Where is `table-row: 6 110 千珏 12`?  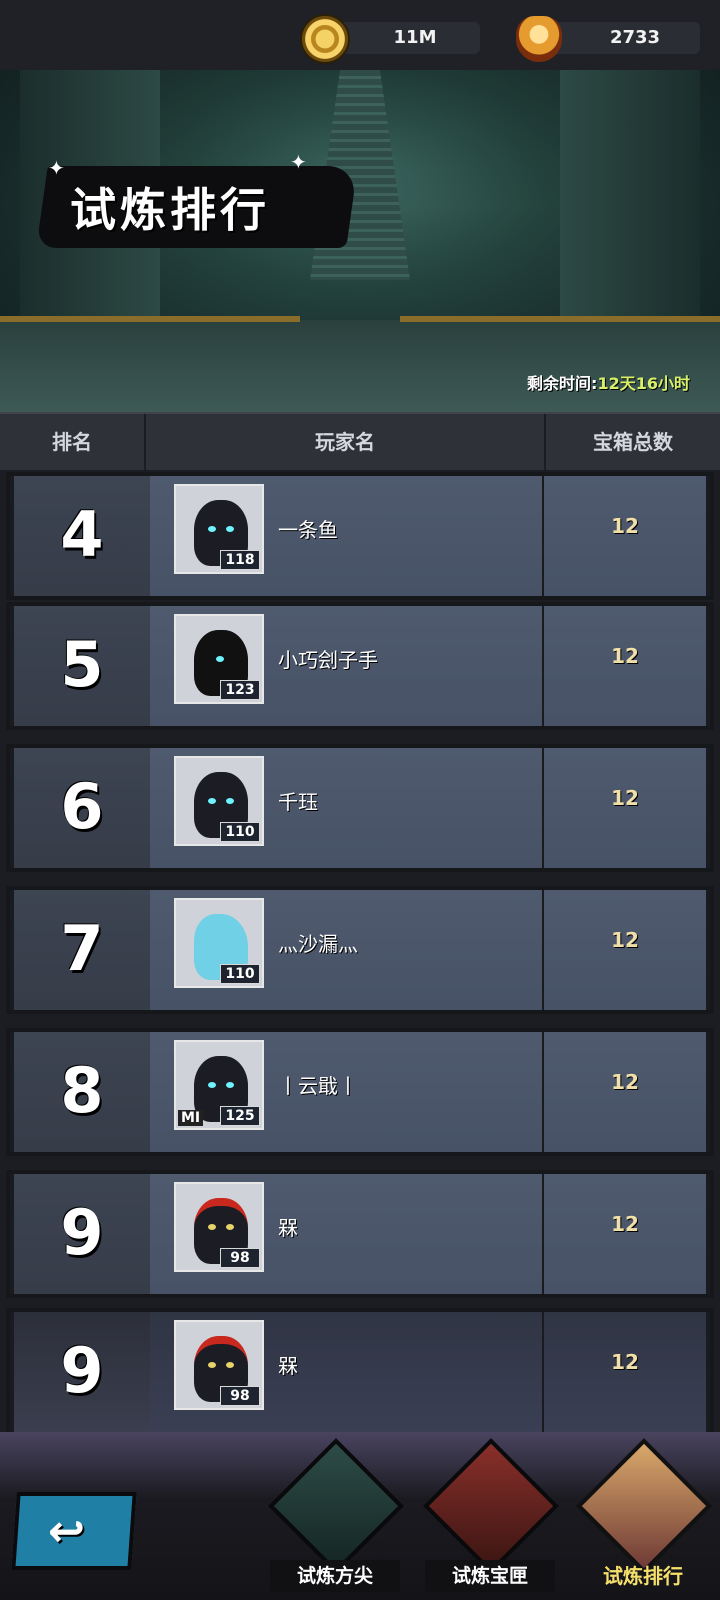
table-row: 6 110 千珏 12 is located at coordinates (360, 808).